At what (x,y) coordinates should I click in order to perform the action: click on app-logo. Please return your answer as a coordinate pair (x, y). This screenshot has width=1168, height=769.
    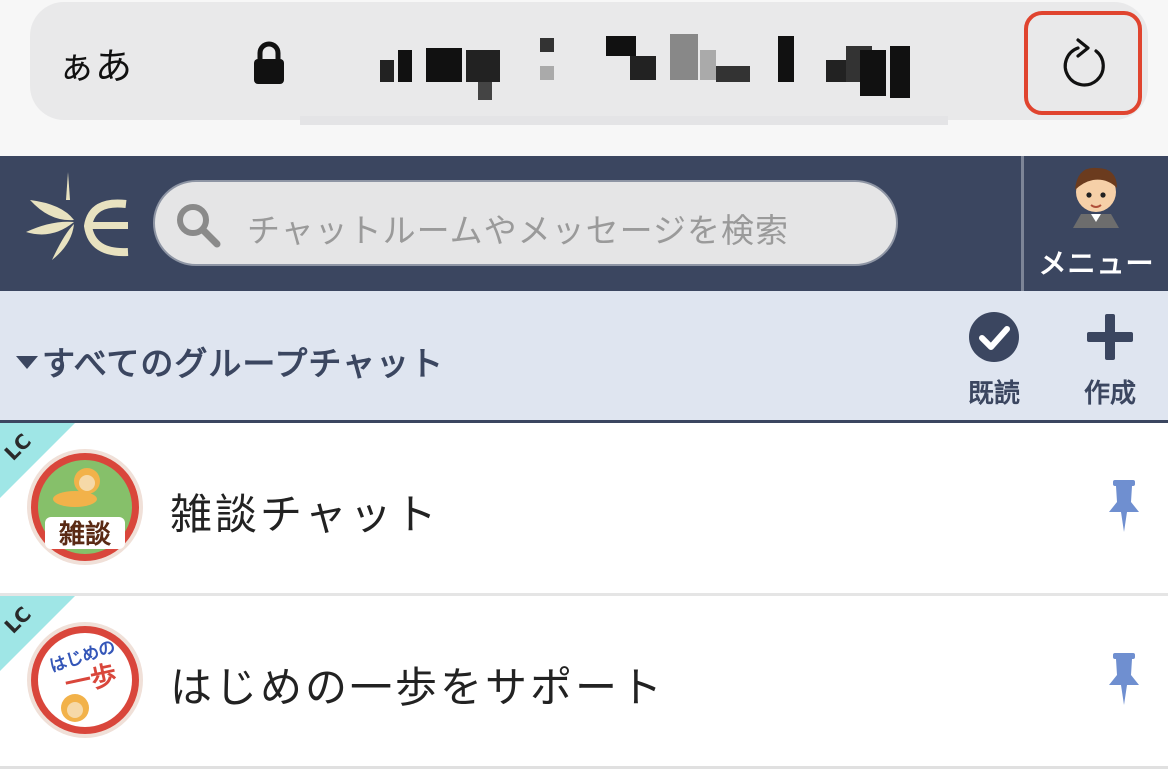
    Looking at the image, I should click on (78, 220).